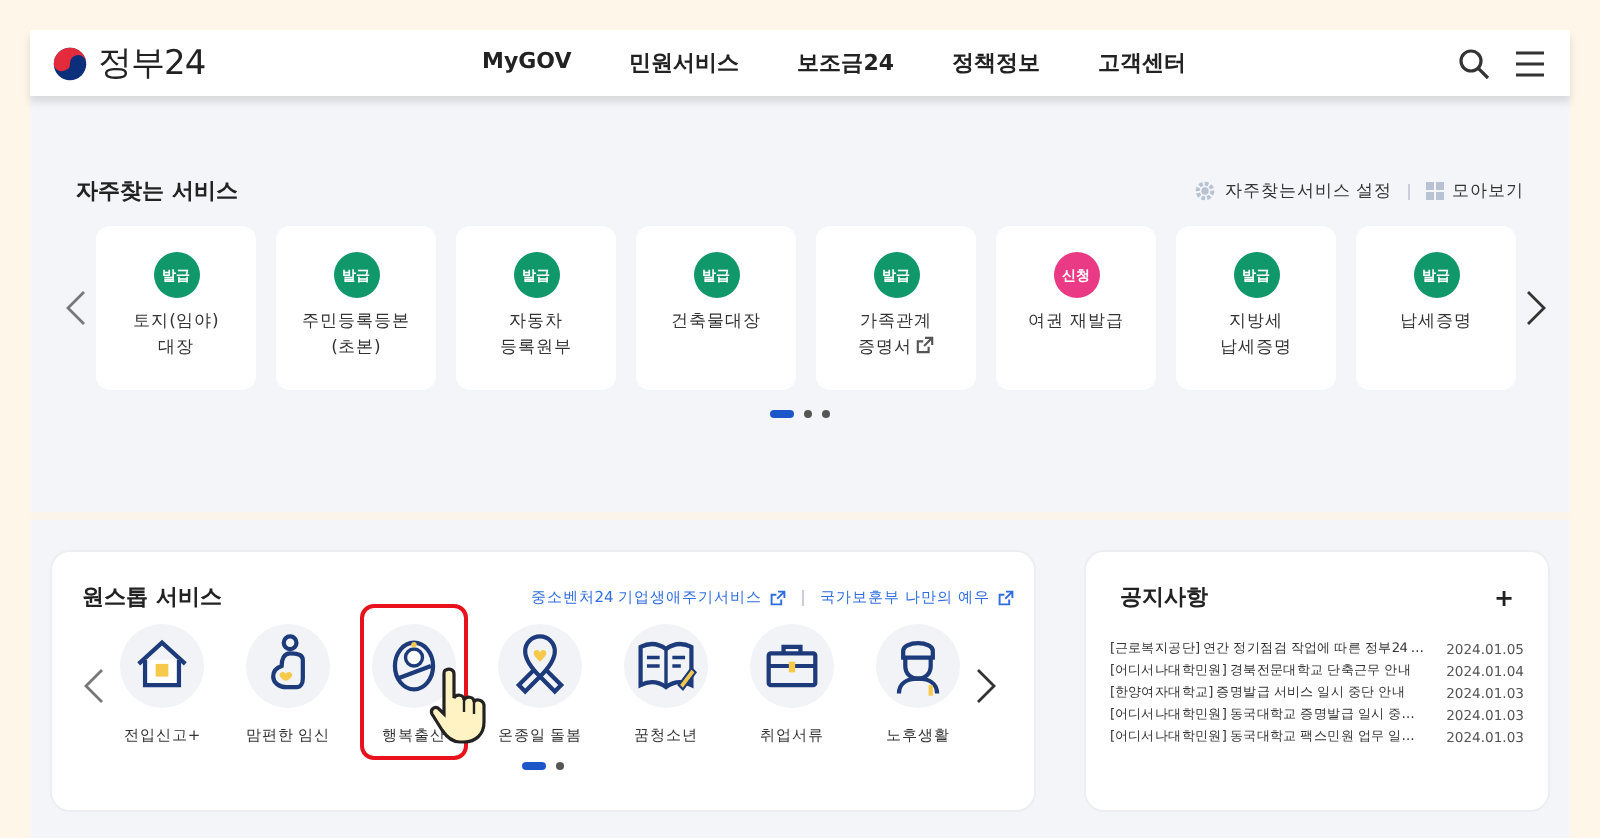 The image size is (1600, 838). I want to click on service-link: 자주찾는서비스 설정, so click(1293, 191).